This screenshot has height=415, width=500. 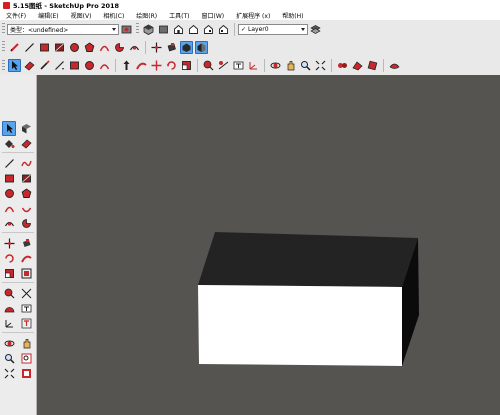 I want to click on style-select: 类型：<undefined>, so click(x=63, y=29).